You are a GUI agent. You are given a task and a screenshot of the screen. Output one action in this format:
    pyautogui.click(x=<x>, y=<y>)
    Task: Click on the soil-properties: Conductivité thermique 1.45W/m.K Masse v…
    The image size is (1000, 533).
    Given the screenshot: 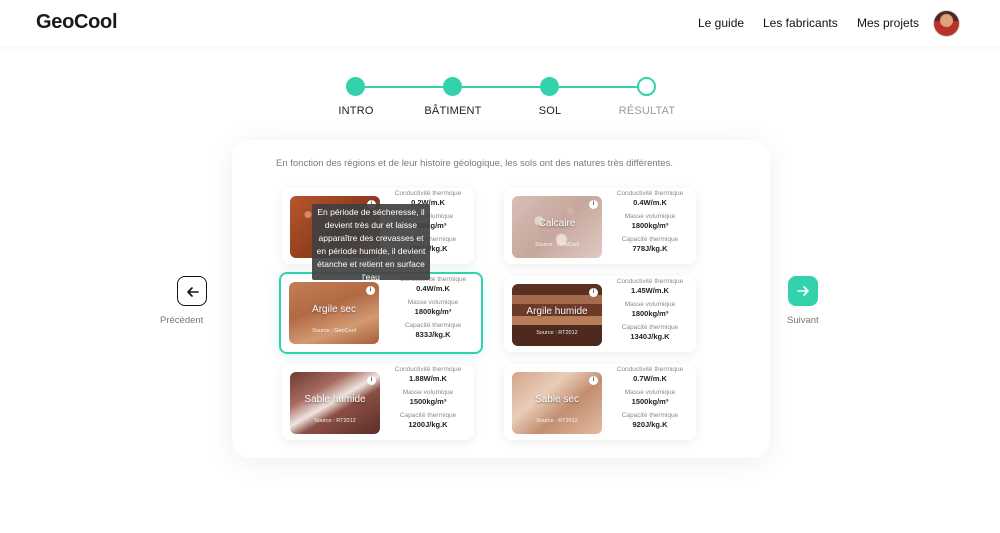 What is the action you would take?
    pyautogui.click(x=650, y=312)
    